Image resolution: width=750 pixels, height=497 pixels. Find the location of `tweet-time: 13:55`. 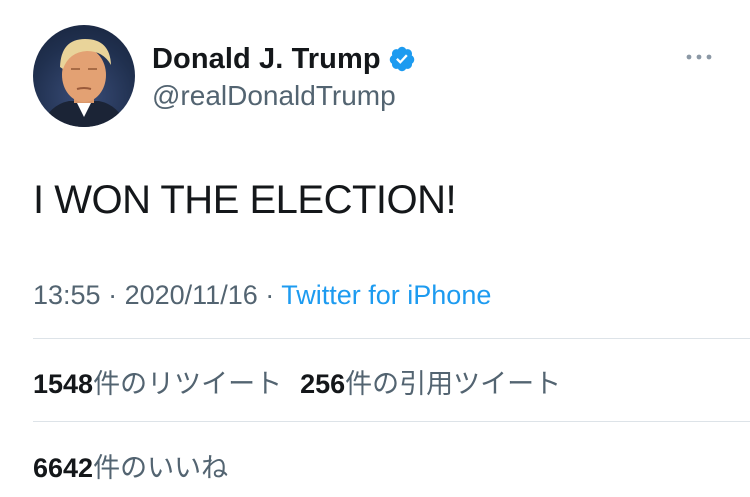

tweet-time: 13:55 is located at coordinates (67, 295).